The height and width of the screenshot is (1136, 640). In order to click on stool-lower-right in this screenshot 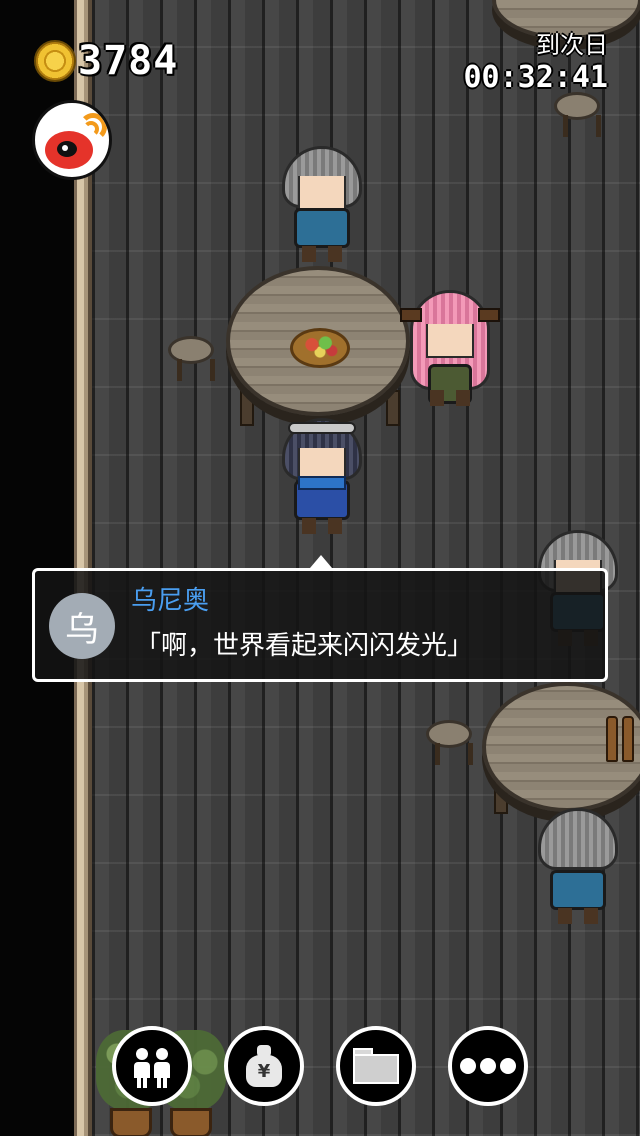, I will do `click(449, 742)`.